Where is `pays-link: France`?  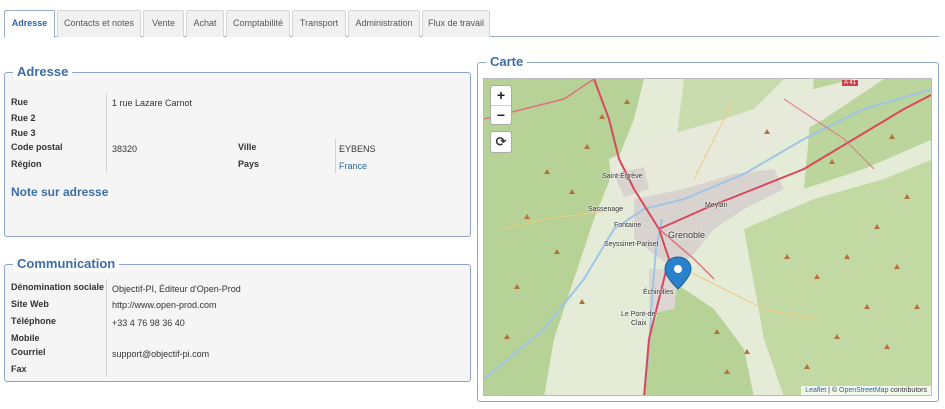
pays-link: France is located at coordinates (353, 166).